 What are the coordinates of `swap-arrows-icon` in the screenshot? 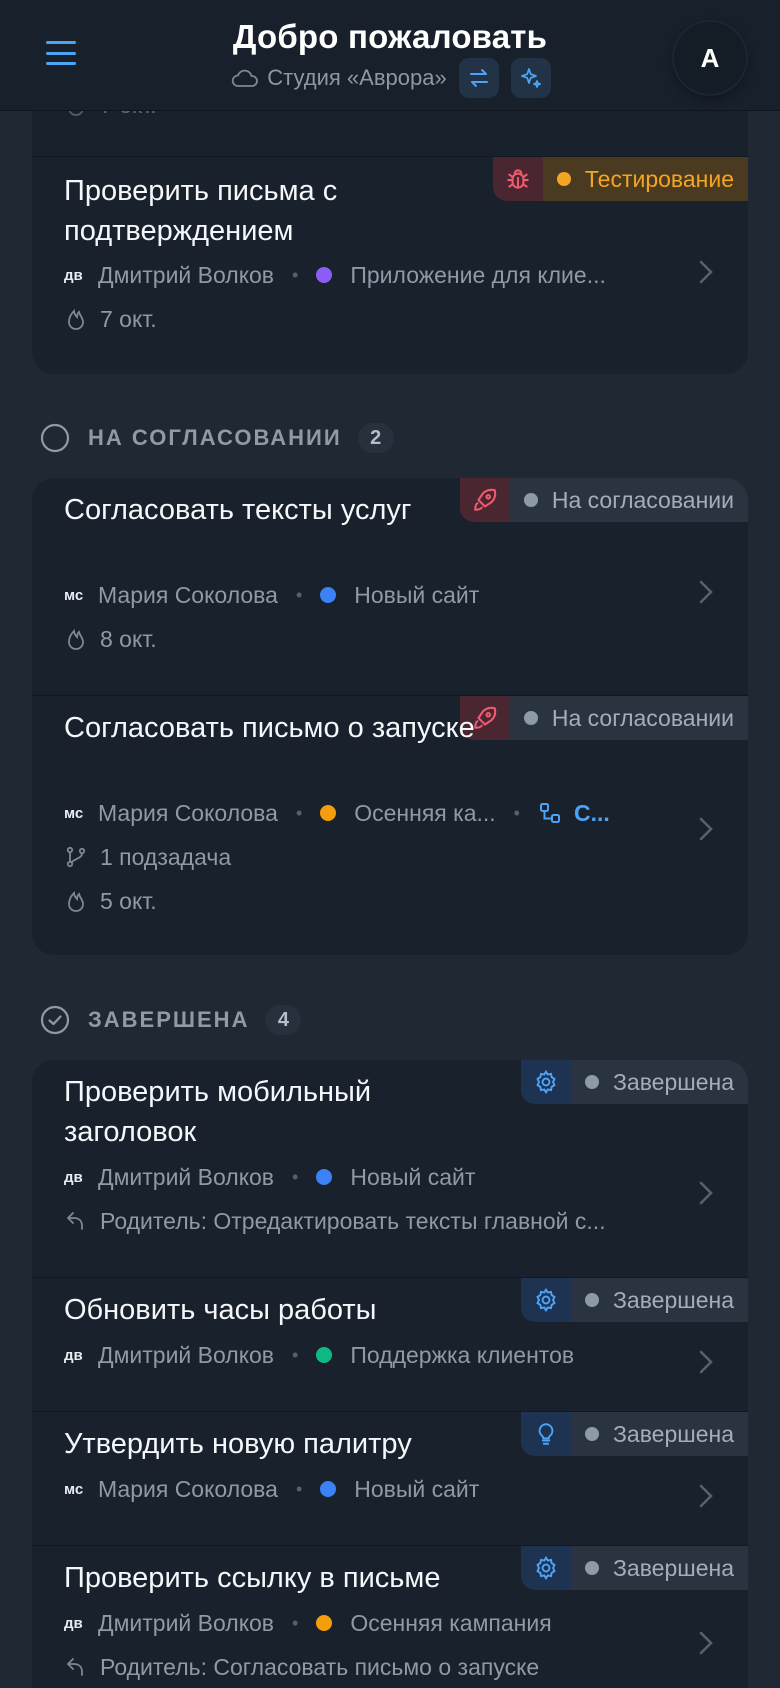 It's located at (478, 78).